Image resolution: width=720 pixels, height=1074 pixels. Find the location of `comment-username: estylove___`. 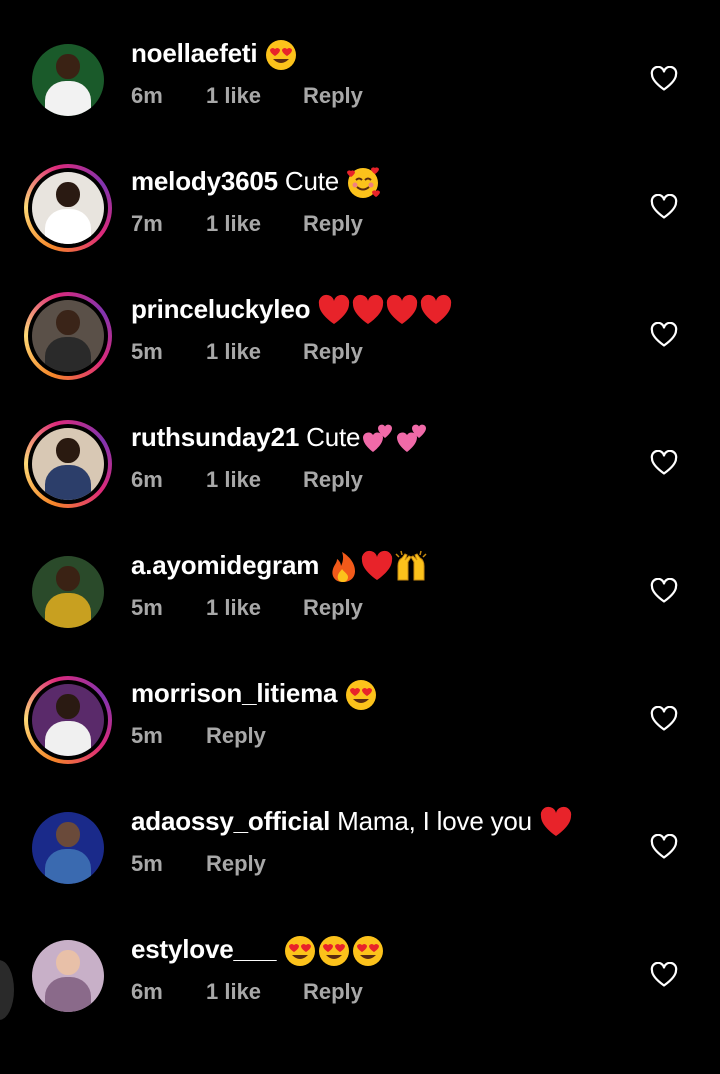

comment-username: estylove___ is located at coordinates (203, 949).